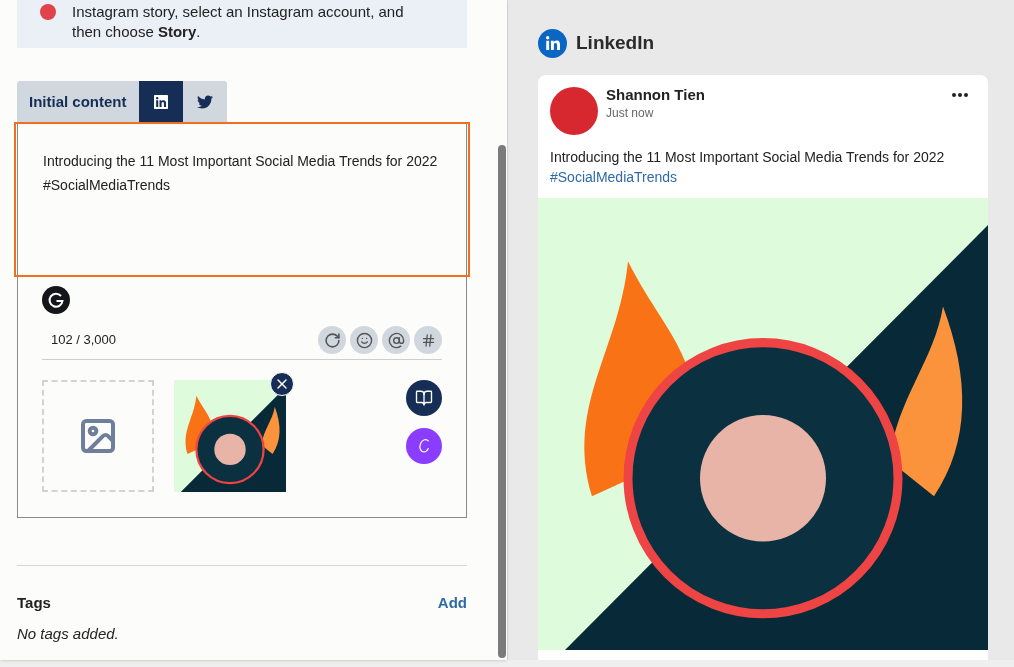 This screenshot has height=667, width=1014. What do you see at coordinates (655, 95) in the screenshot?
I see `author-name: Shannon Tien` at bounding box center [655, 95].